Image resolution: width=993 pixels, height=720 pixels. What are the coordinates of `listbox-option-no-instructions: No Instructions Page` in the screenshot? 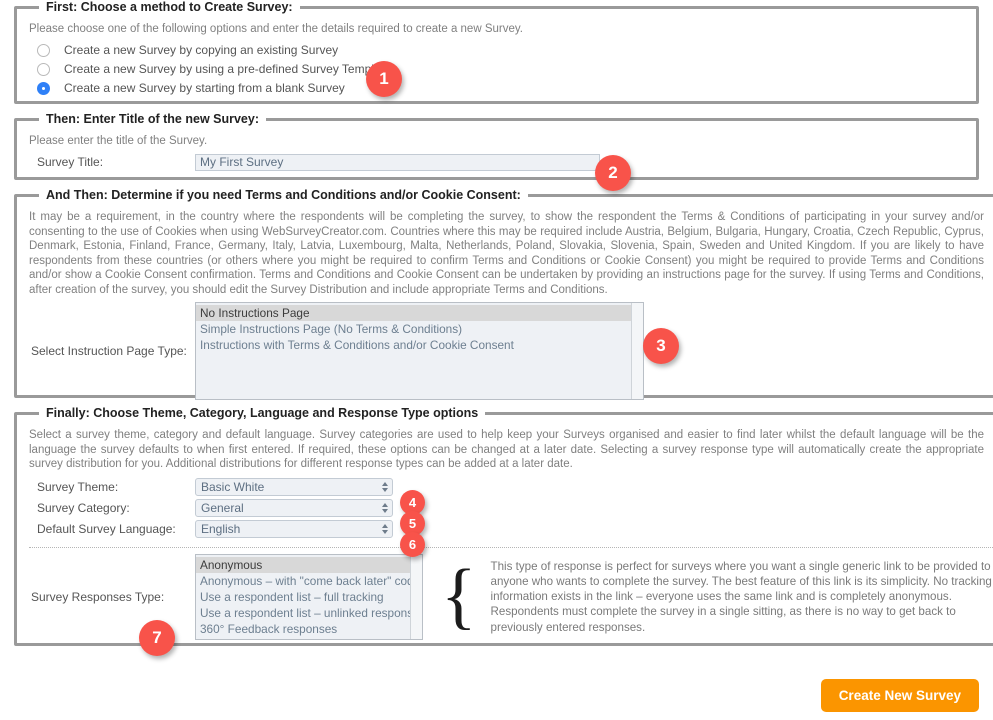 It's located at (419, 312).